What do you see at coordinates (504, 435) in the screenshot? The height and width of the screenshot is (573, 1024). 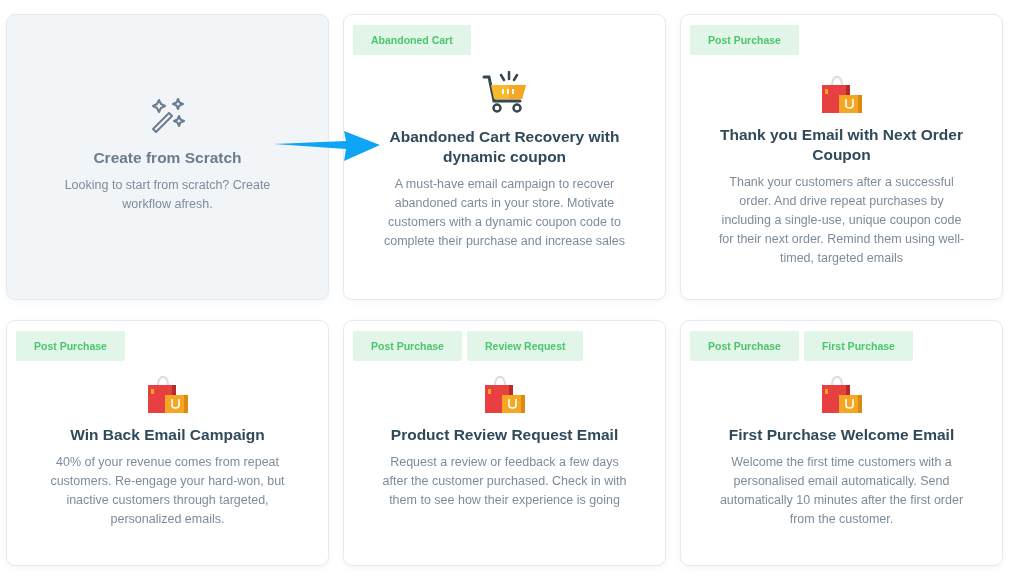 I see `card-title: Product Review Request Email` at bounding box center [504, 435].